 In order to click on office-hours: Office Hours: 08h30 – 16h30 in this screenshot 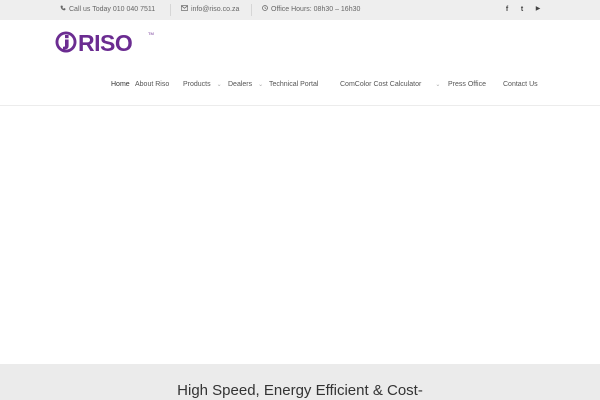, I will do `click(311, 10)`.